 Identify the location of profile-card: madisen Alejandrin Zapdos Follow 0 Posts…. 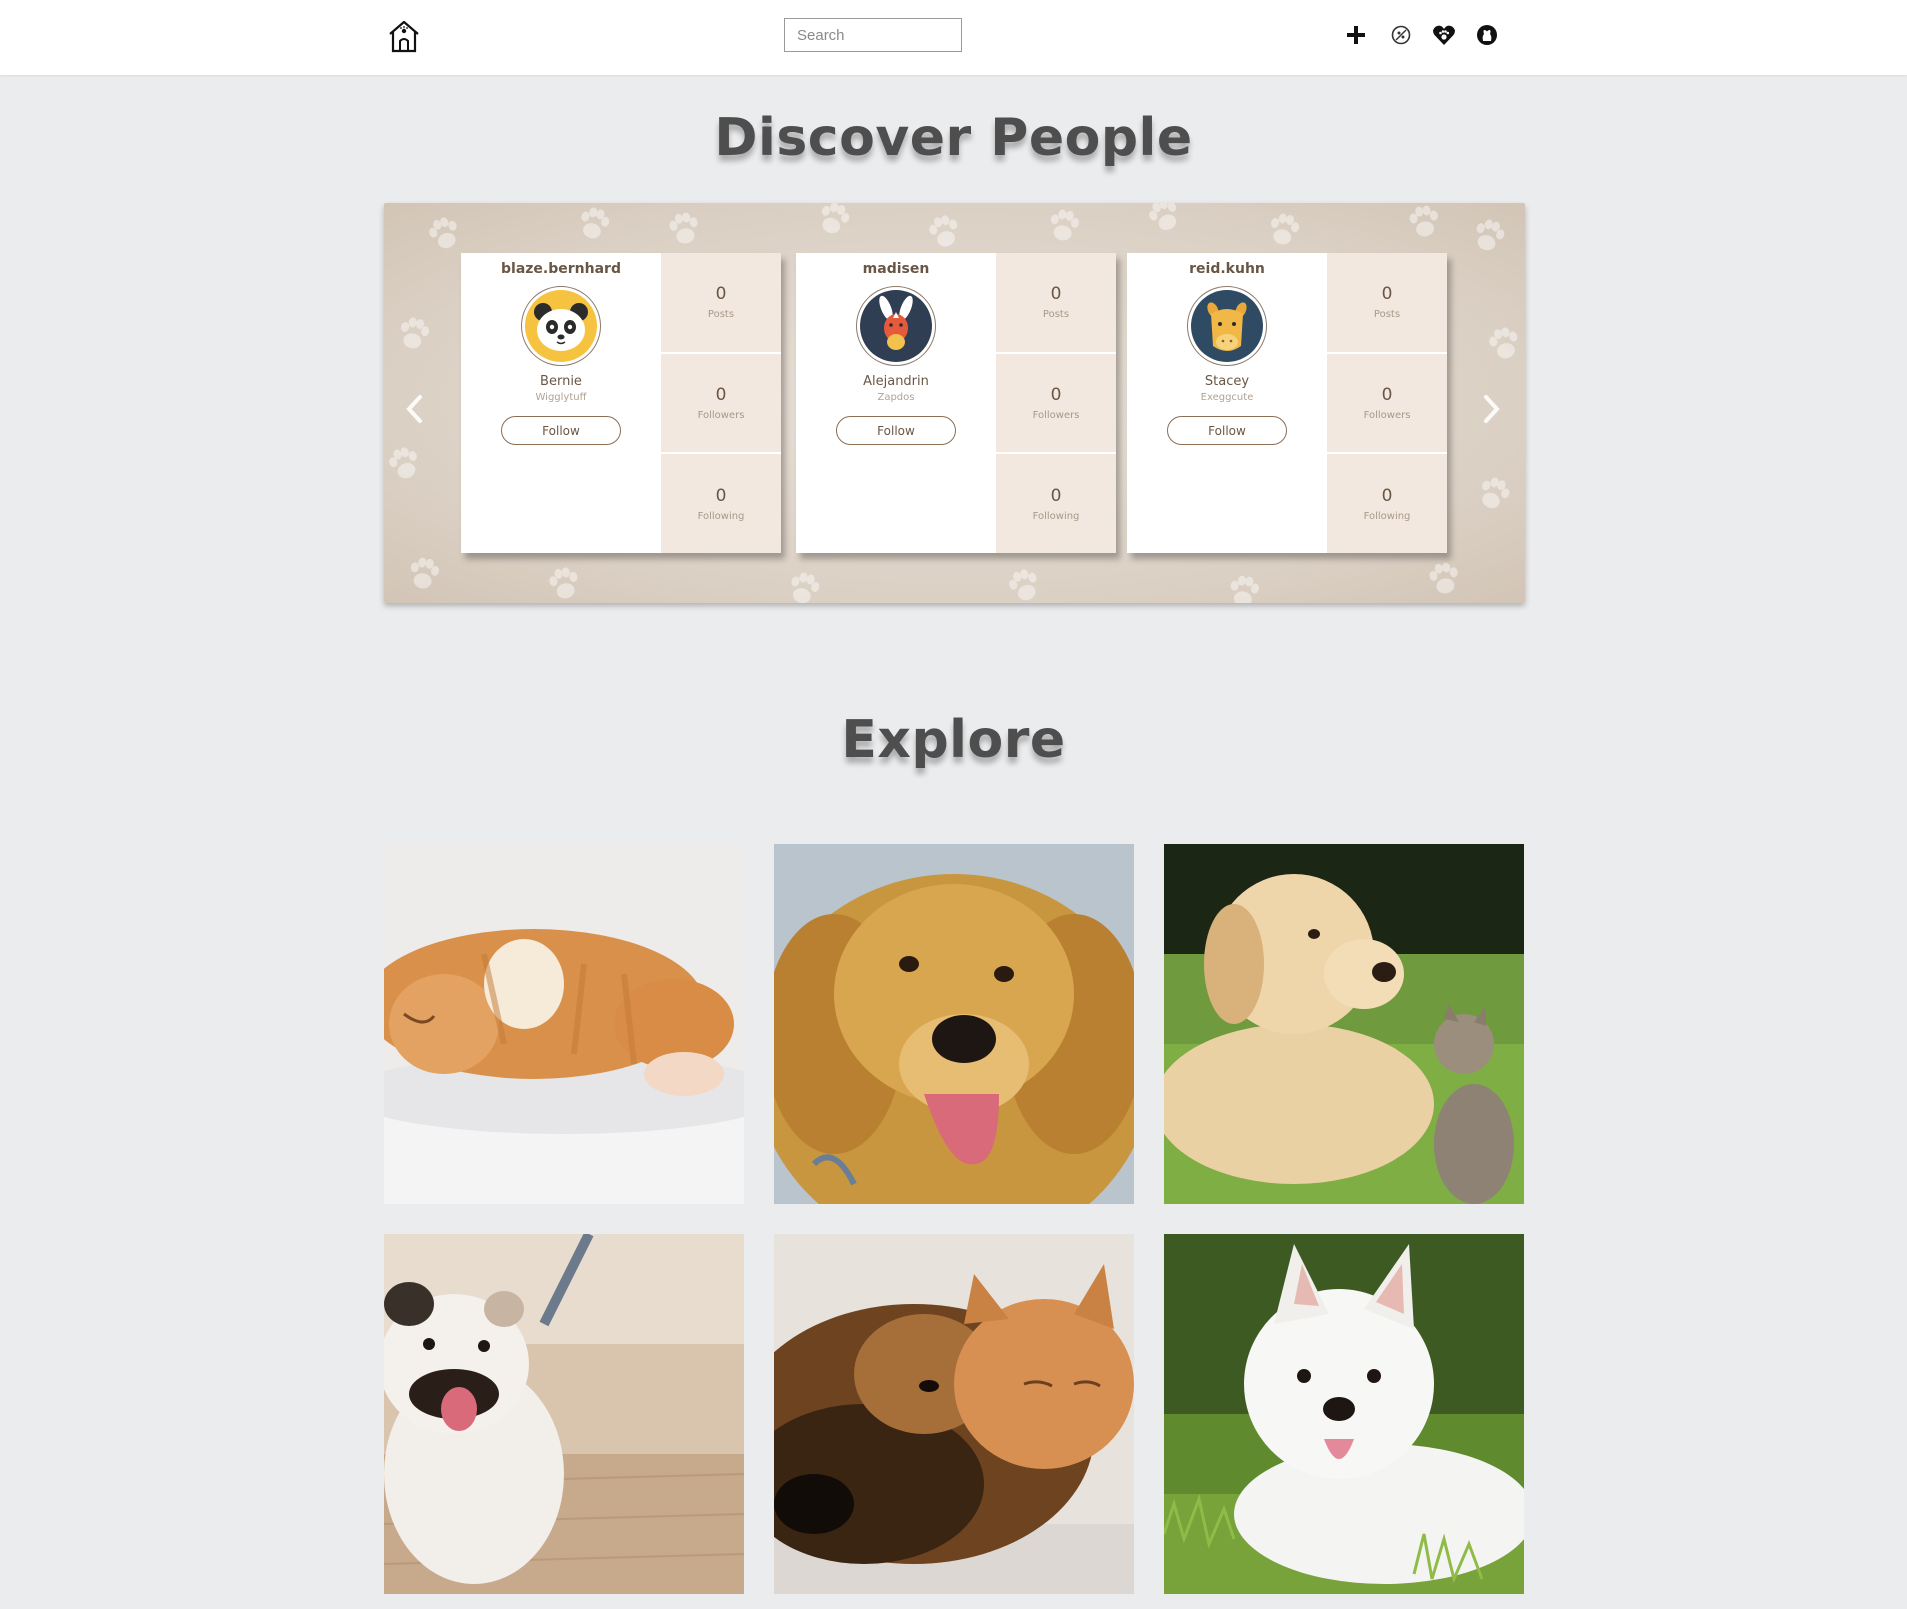
(956, 403).